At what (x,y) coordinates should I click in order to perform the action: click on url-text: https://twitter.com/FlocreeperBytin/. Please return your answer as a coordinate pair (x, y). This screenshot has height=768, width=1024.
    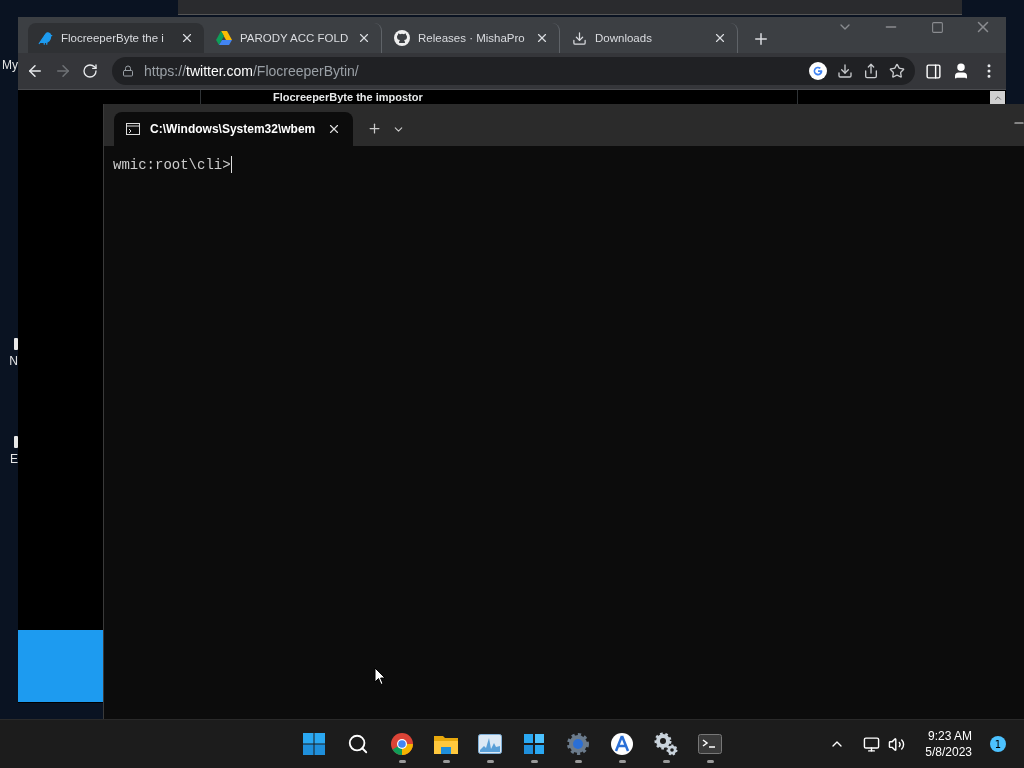
    Looking at the image, I should click on (252, 71).